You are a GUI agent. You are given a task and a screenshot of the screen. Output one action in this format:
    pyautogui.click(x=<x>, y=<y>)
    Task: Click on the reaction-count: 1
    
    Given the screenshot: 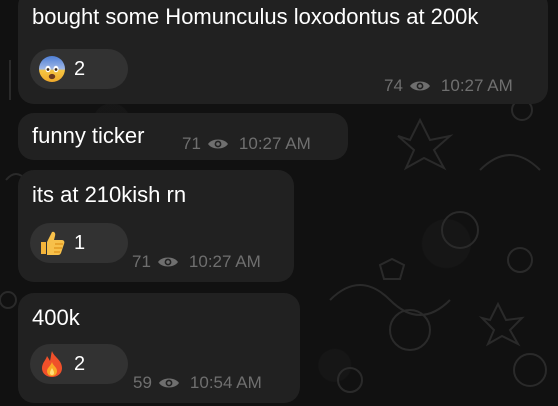 What is the action you would take?
    pyautogui.click(x=80, y=242)
    